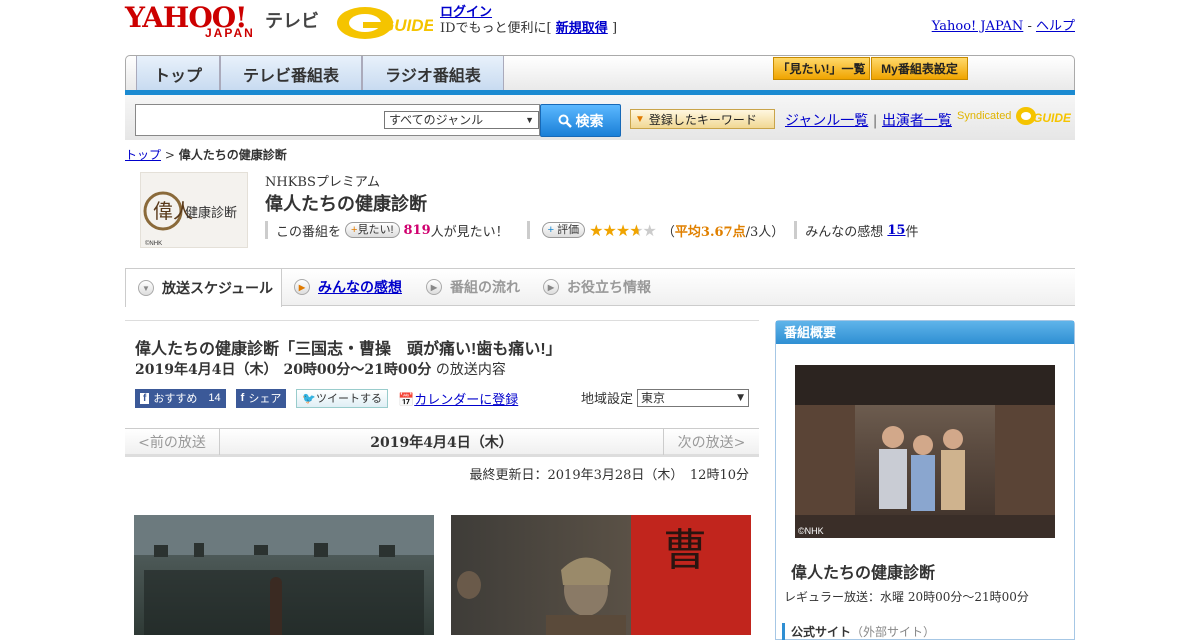  What do you see at coordinates (528, 230) in the screenshot?
I see `divider` at bounding box center [528, 230].